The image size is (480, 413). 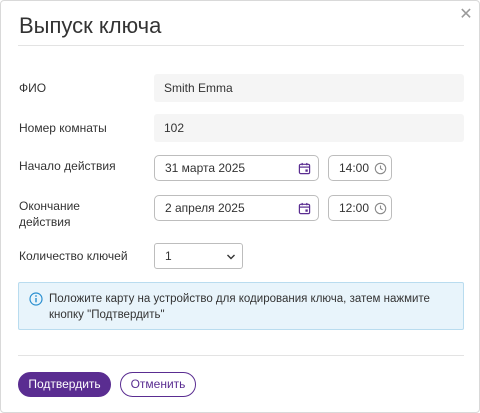 What do you see at coordinates (354, 168) in the screenshot?
I see `start-time-value: 14:00` at bounding box center [354, 168].